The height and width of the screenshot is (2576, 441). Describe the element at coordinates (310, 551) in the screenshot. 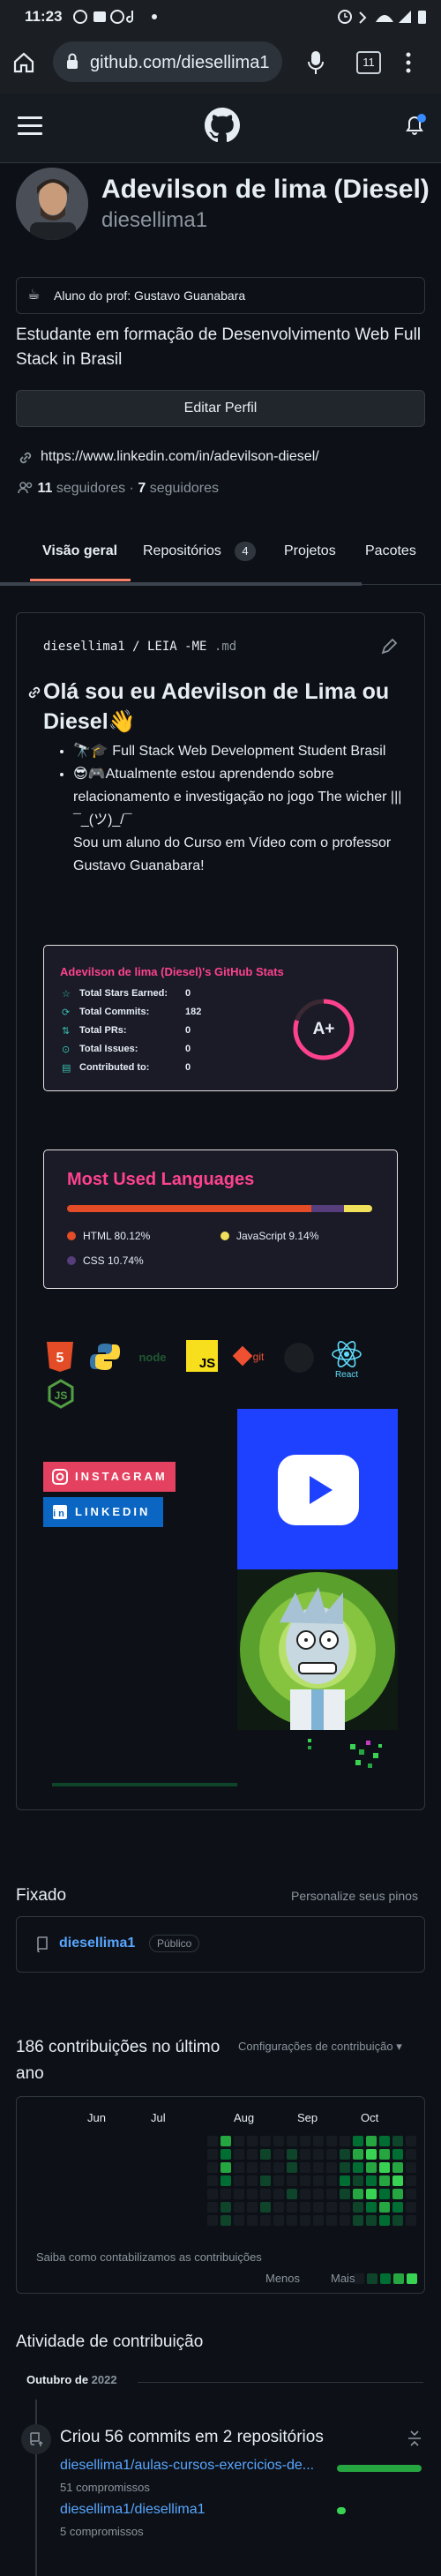

I see `tab-projects: Projetos` at that location.